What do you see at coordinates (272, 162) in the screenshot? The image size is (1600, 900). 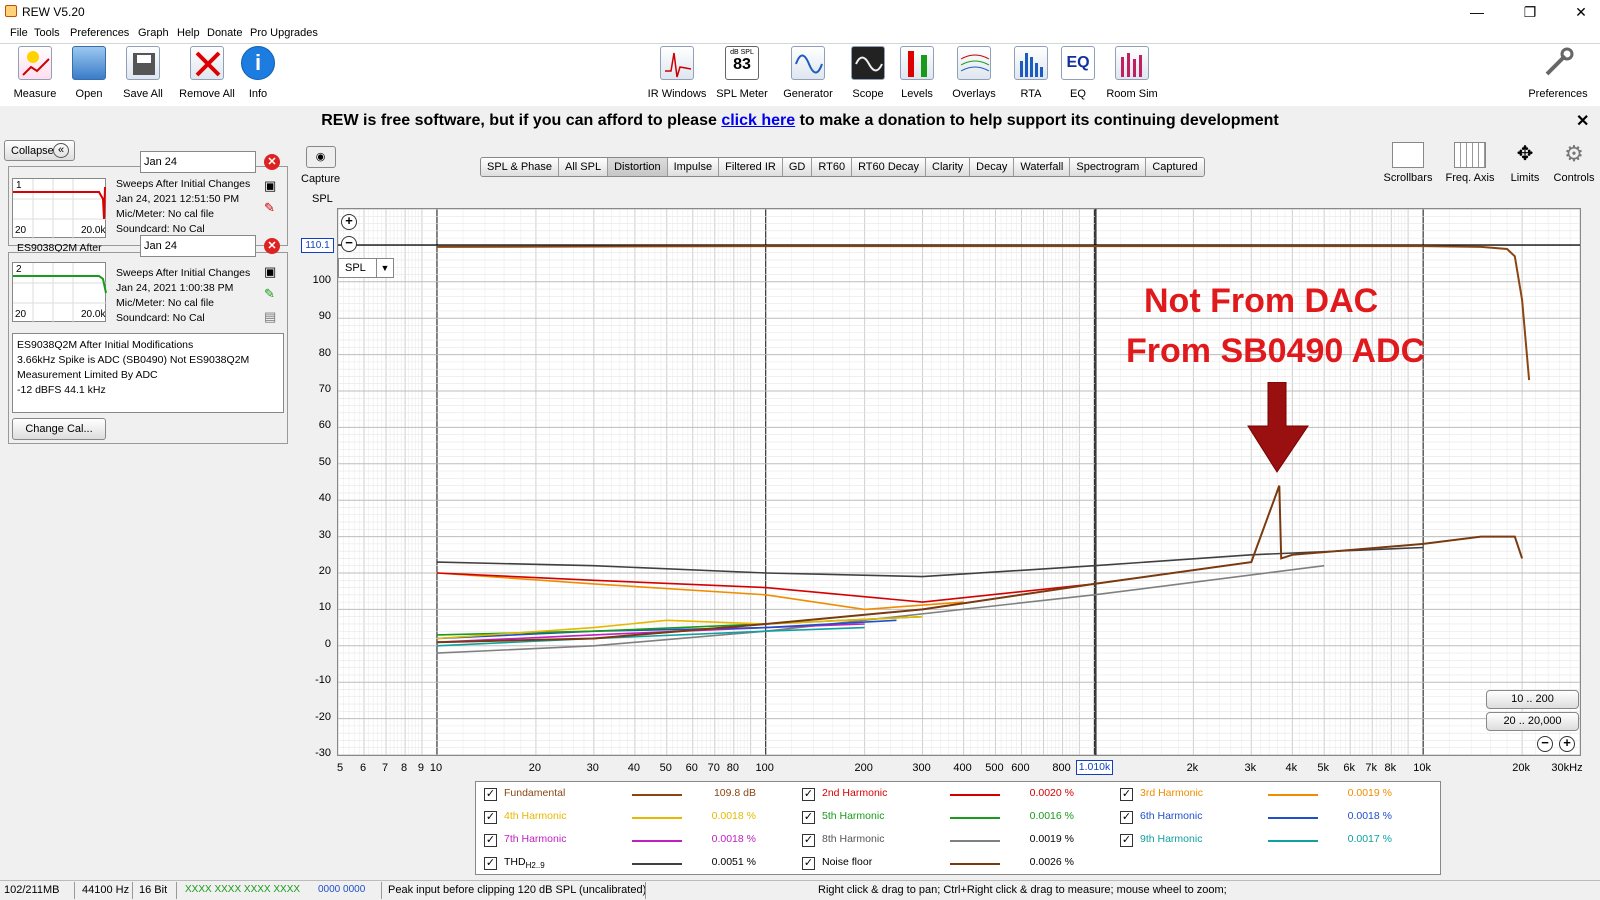 I see `remove-measurement-1-icon: ✕` at bounding box center [272, 162].